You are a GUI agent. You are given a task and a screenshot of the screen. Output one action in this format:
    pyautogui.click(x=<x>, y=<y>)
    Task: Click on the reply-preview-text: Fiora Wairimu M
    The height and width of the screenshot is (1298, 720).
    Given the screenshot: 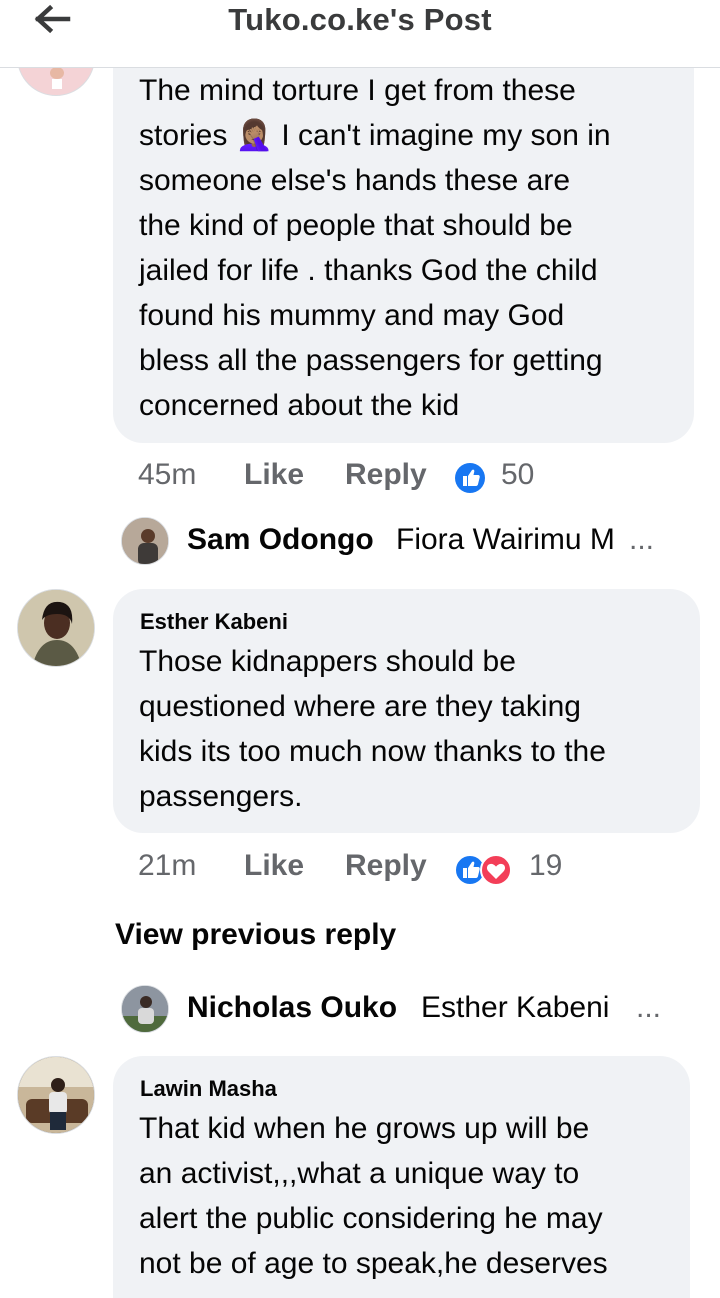 What is the action you would take?
    pyautogui.click(x=505, y=539)
    